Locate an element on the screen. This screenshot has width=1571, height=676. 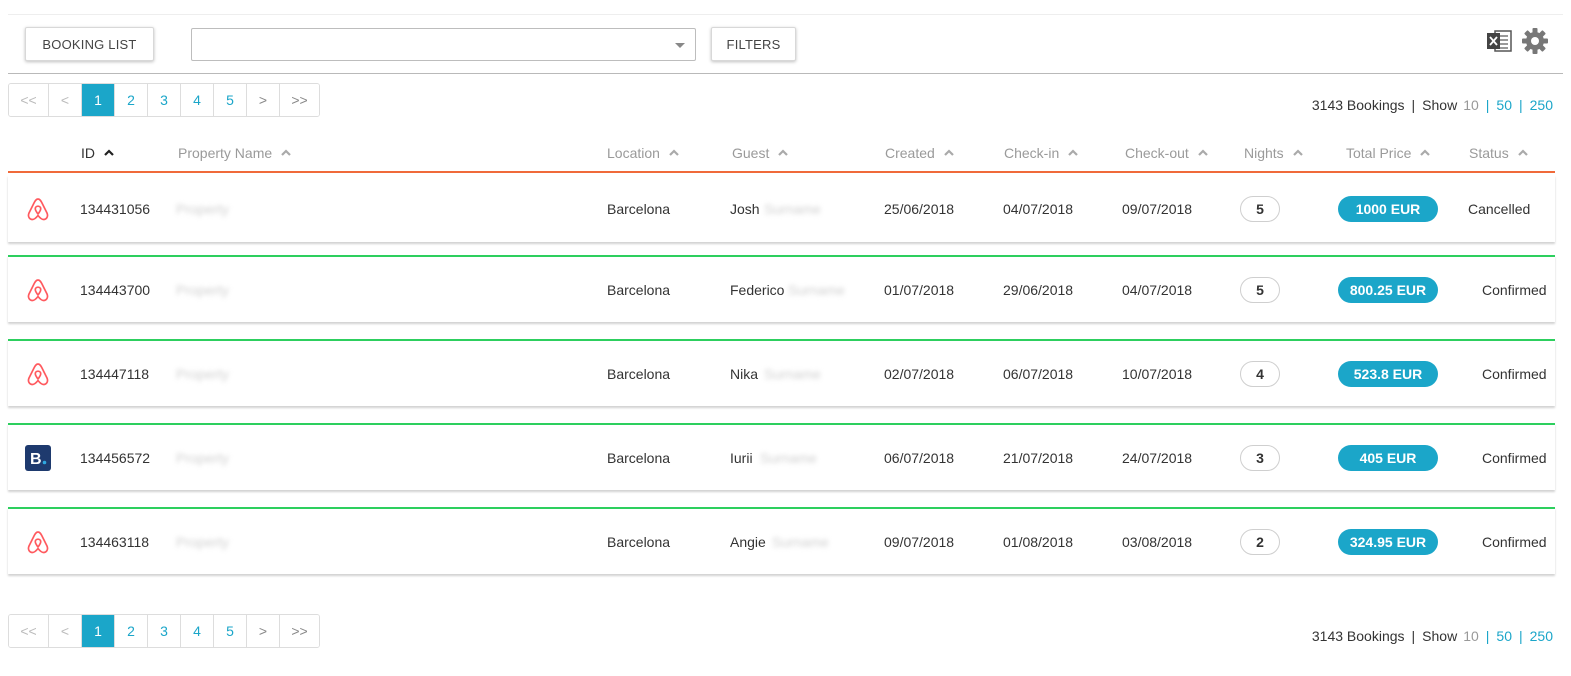
column-header-total-price: Total Price is located at coordinates (1388, 153).